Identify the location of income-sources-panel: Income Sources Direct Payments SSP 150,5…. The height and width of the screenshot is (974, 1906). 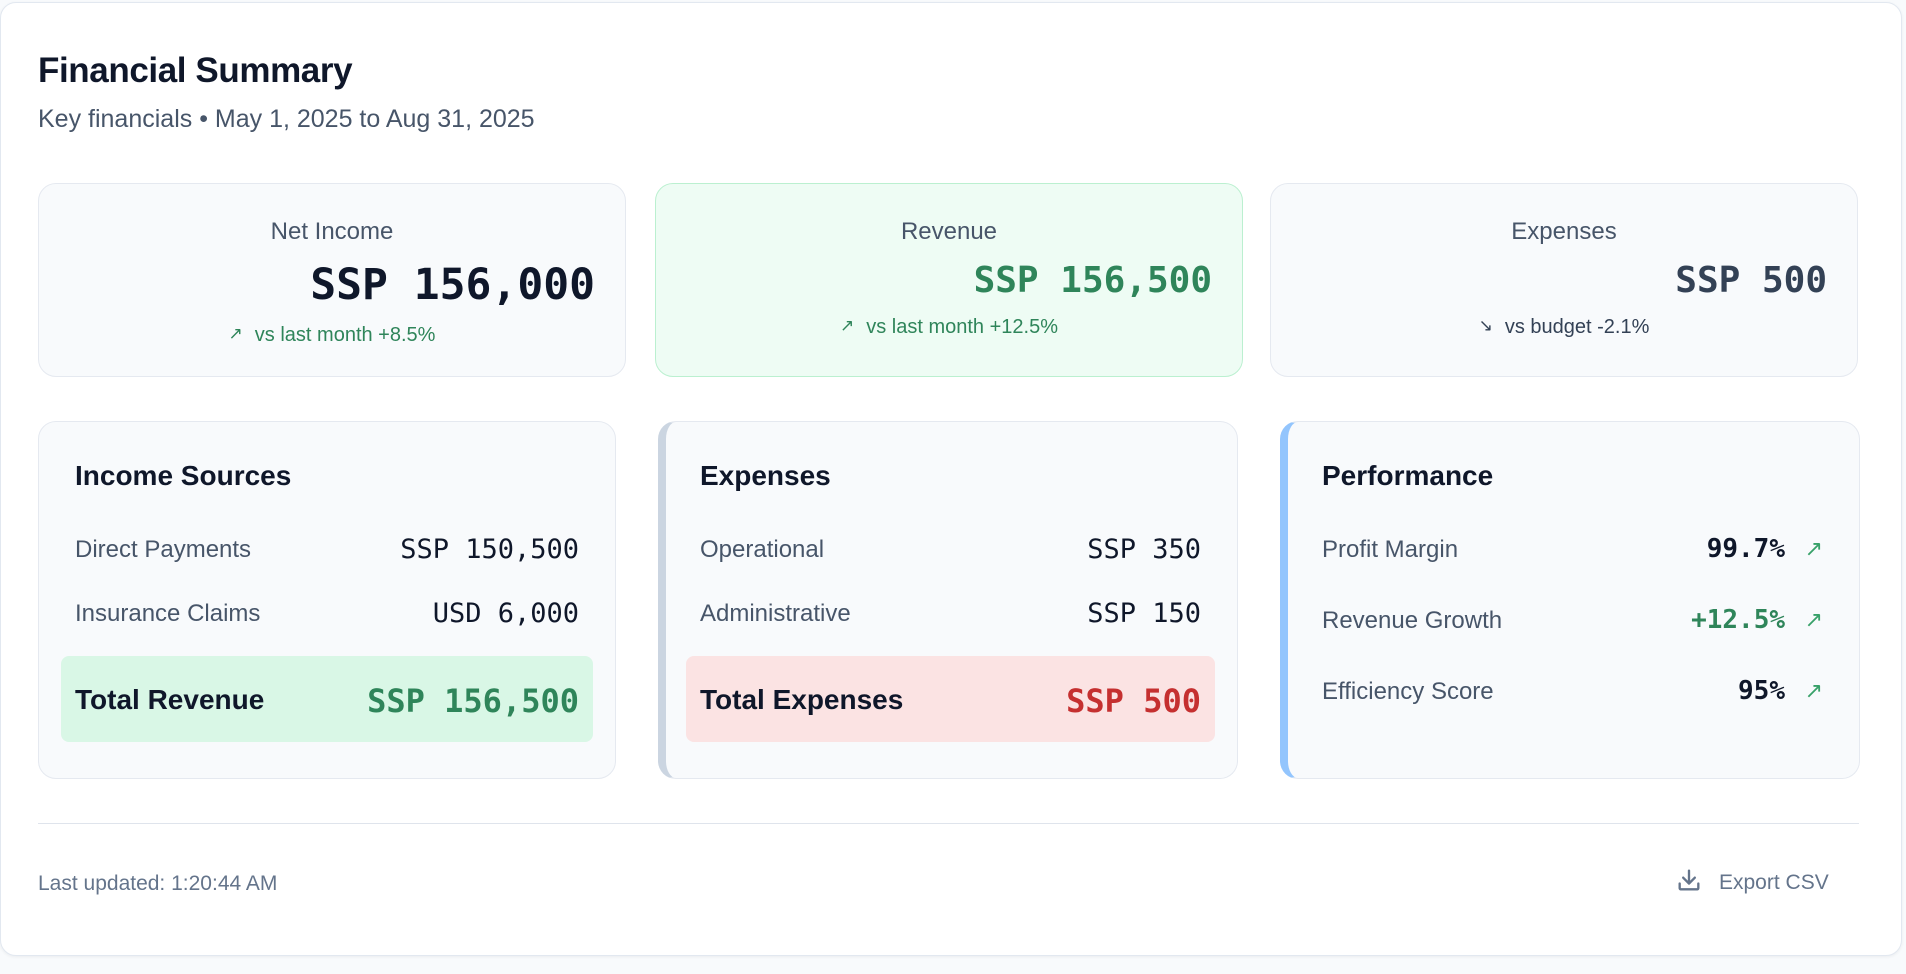
(327, 600).